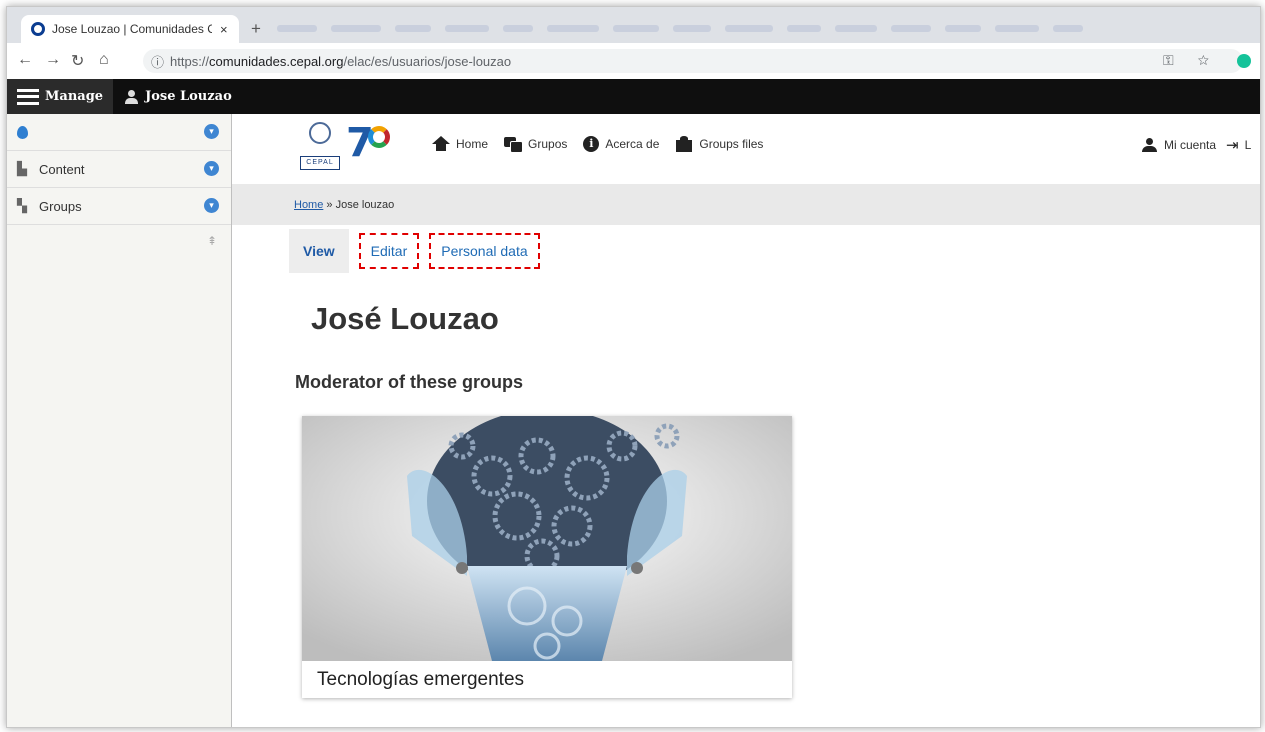  What do you see at coordinates (548, 144) in the screenshot?
I see `nav-item-label: Grupos` at bounding box center [548, 144].